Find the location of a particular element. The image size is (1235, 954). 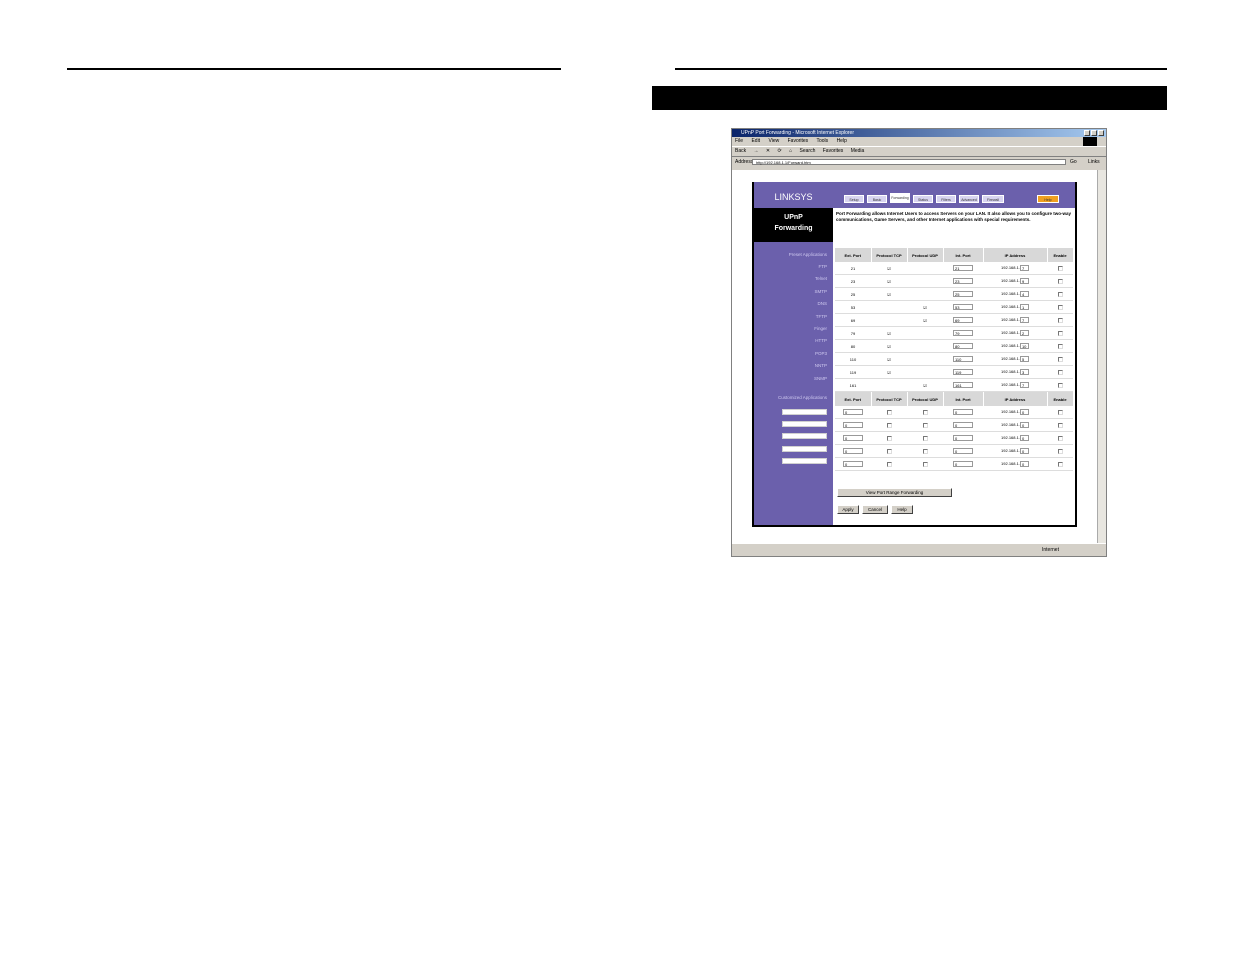

ip-last-octet-input: 10 is located at coordinates (1024, 346).